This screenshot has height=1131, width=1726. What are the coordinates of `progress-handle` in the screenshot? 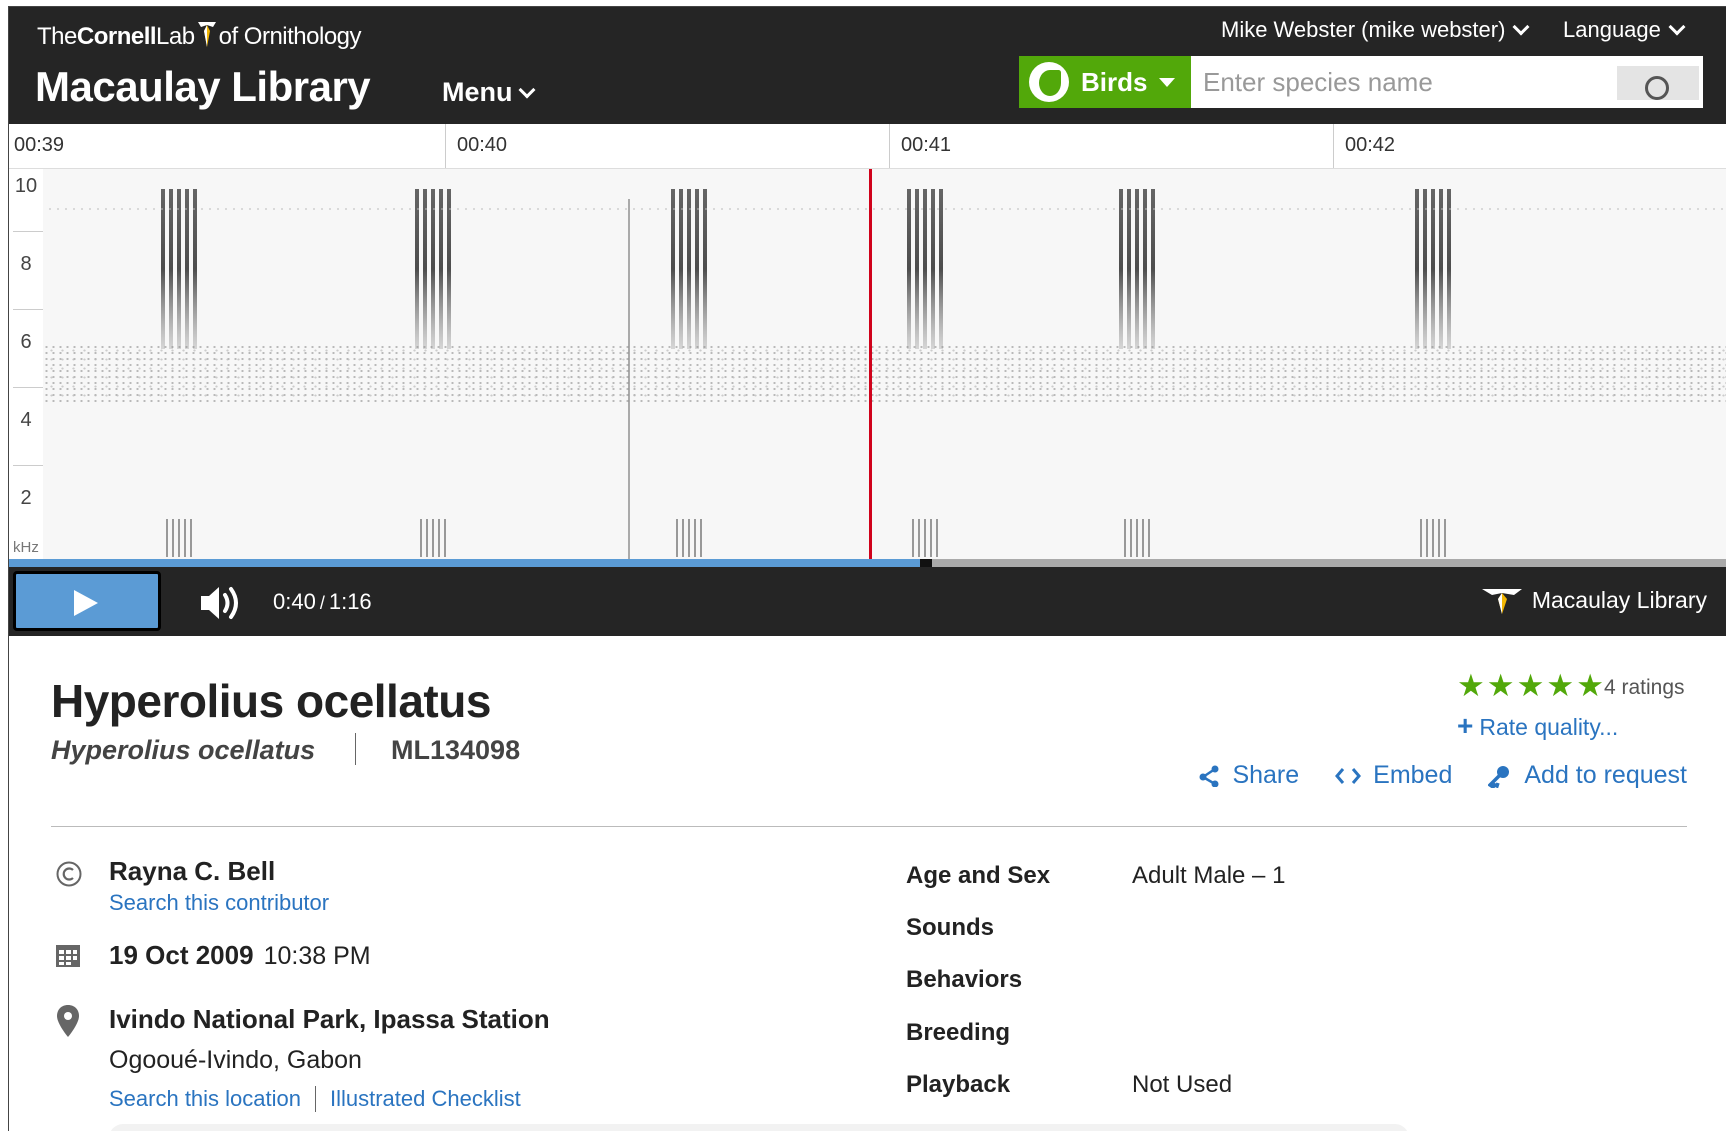 It's located at (925, 563).